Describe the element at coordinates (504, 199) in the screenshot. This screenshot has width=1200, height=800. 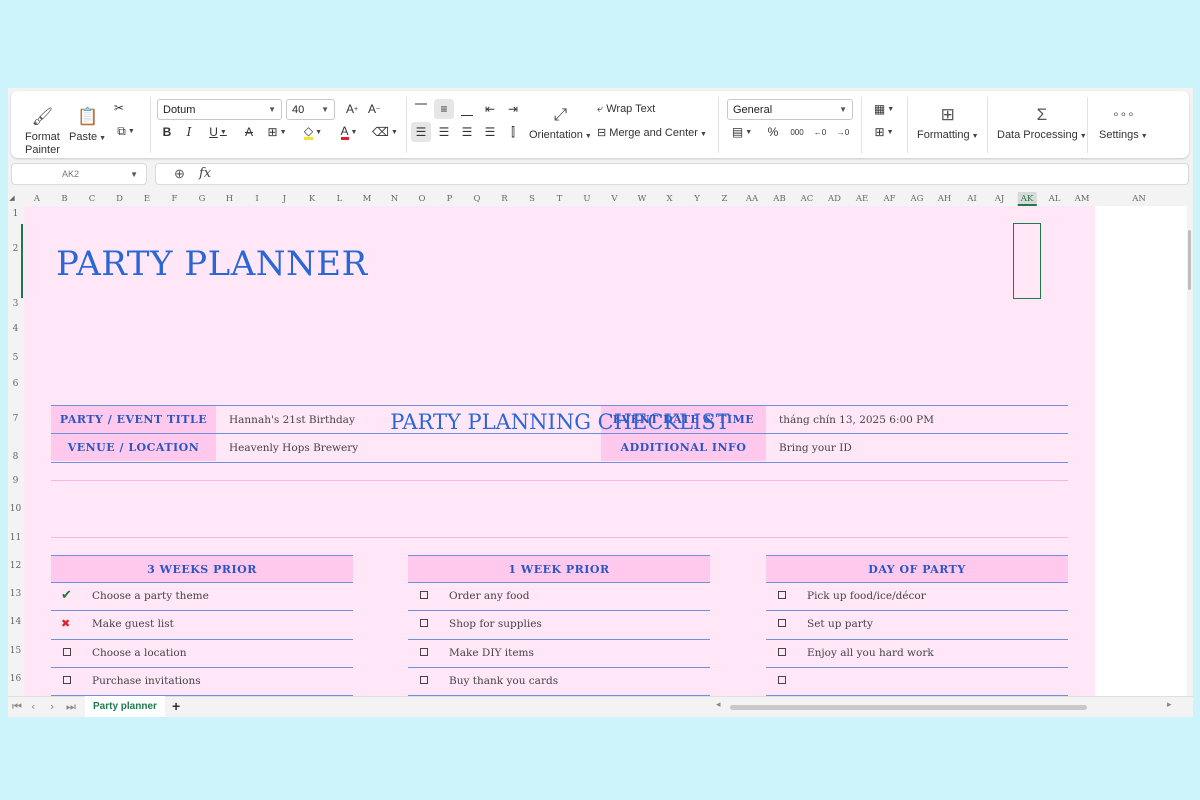
I see `column-header-r: R` at that location.